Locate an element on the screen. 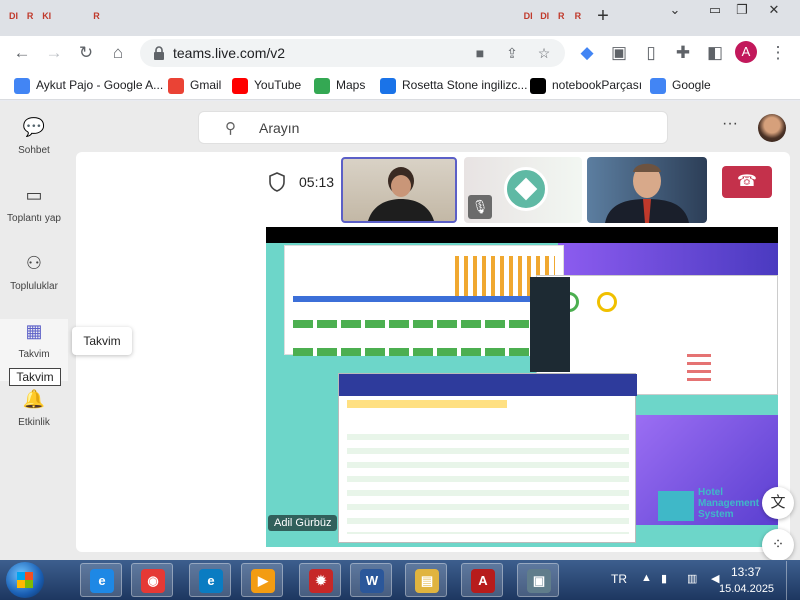 The image size is (800, 600). participant-tile-self is located at coordinates (399, 190).